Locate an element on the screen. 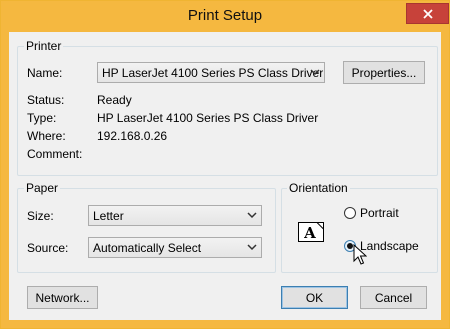  paper-group-label: Paper is located at coordinates (42, 188).